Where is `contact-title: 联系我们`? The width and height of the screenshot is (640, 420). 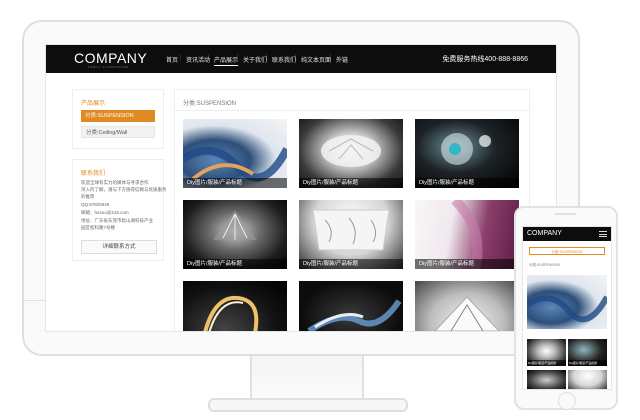
contact-title: 联系我们 is located at coordinates (93, 174).